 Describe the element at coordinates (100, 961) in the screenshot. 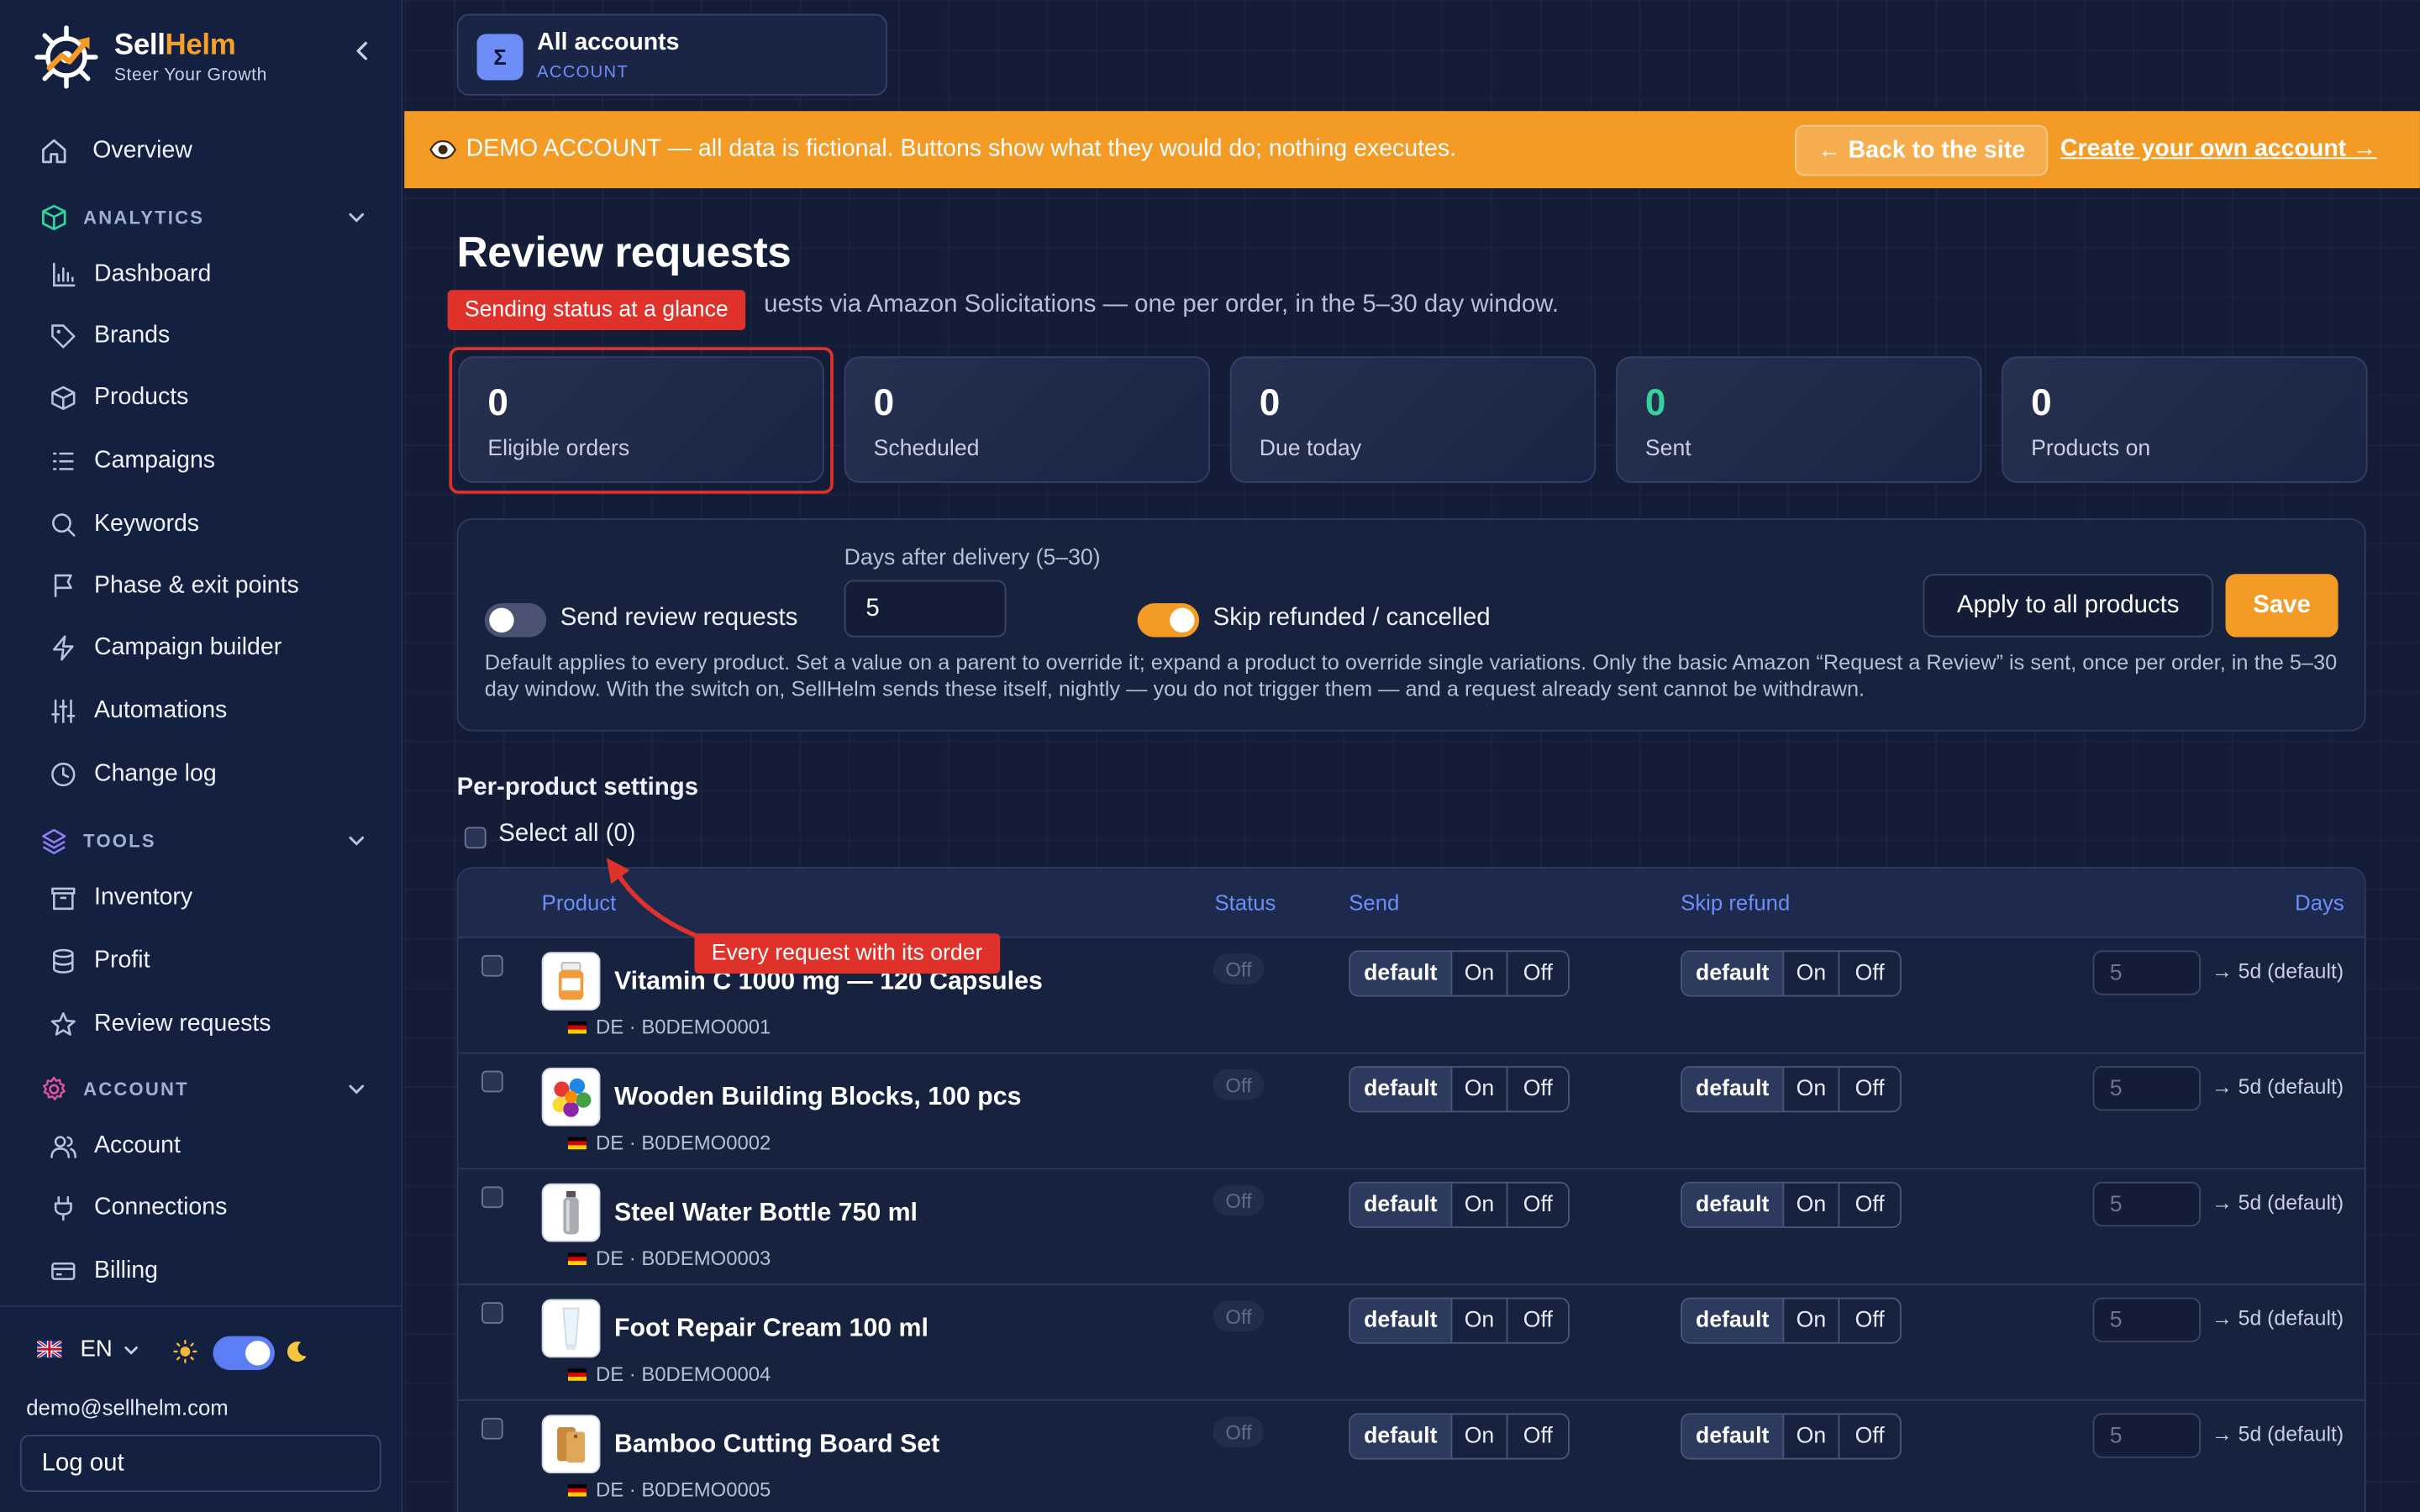

I see `nav-profit: Profit` at that location.